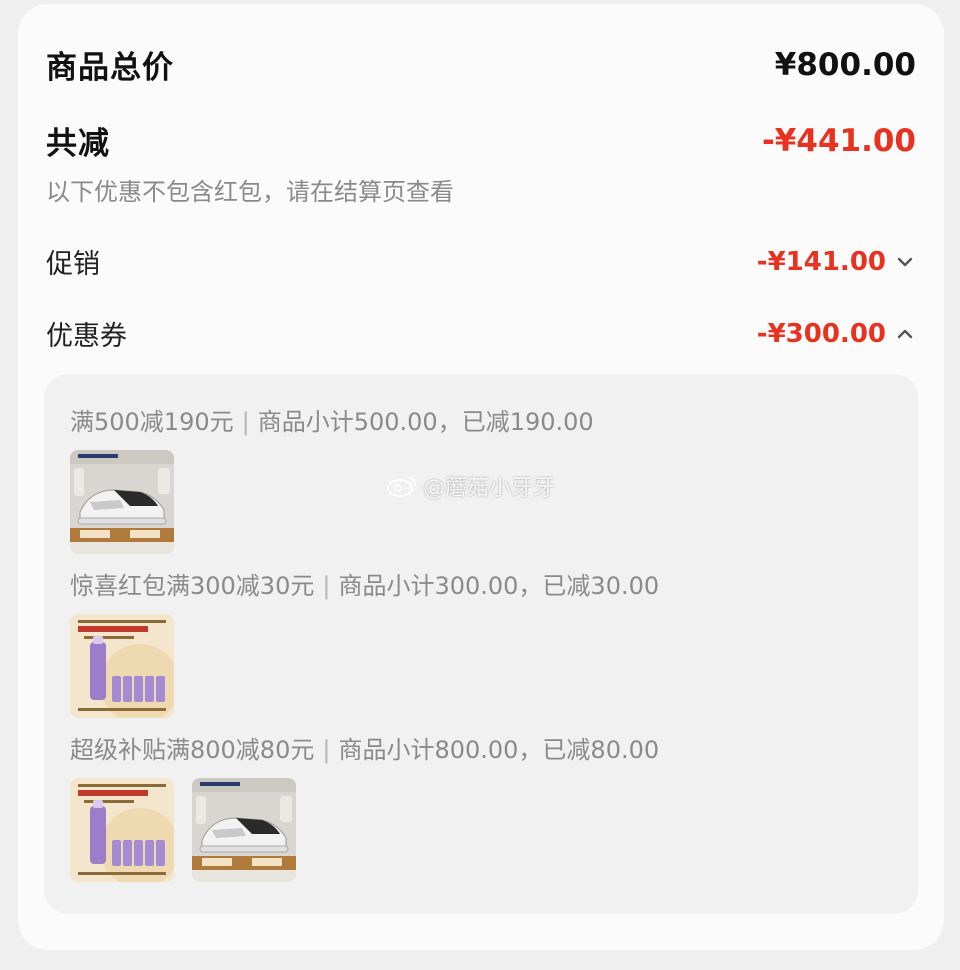 This screenshot has width=960, height=970. Describe the element at coordinates (192, 586) in the screenshot. I see `coupon-item-2-title: 惊喜红包满300减30元` at that location.